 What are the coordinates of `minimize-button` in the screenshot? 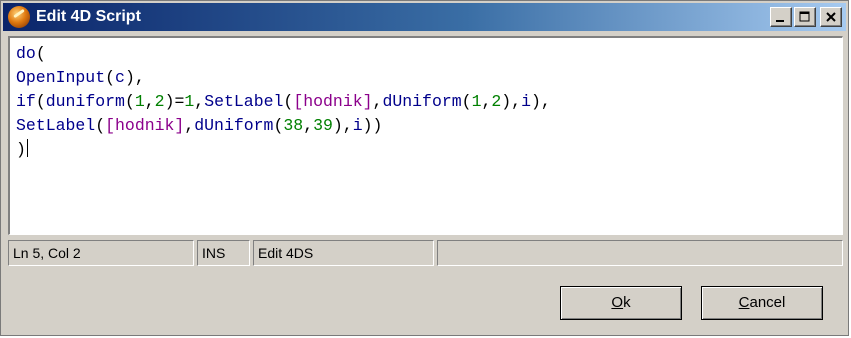 It's located at (781, 17).